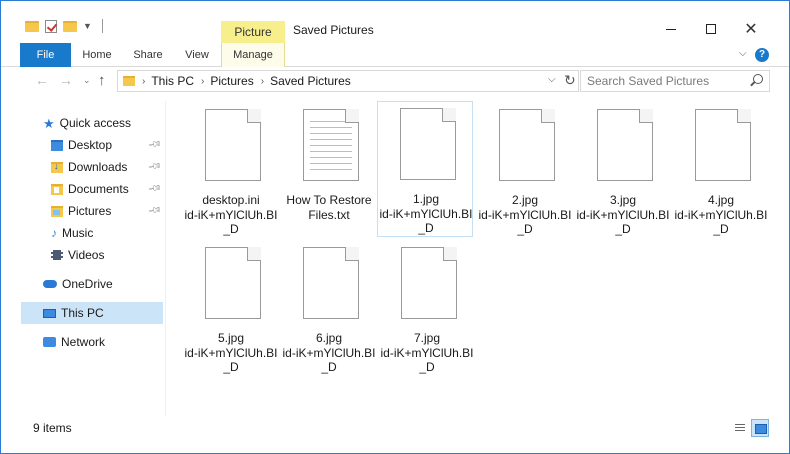 The height and width of the screenshot is (454, 790). I want to click on new-folder-icon, so click(70, 26).